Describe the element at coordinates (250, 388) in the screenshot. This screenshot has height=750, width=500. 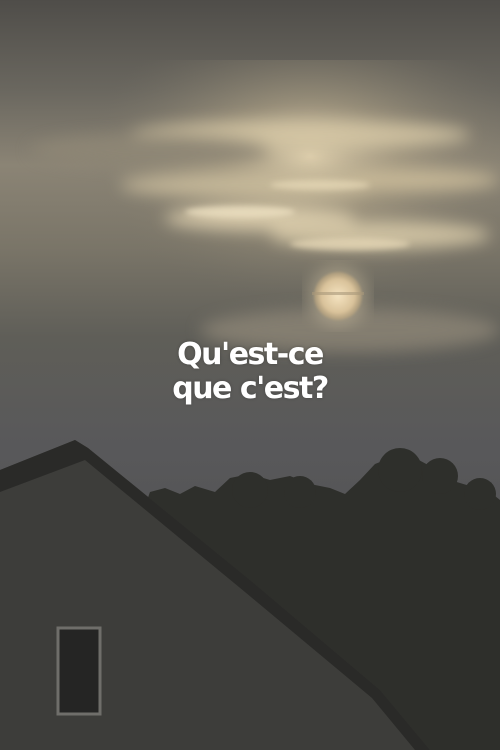
I see `title-line-2: que c'est?` at that location.